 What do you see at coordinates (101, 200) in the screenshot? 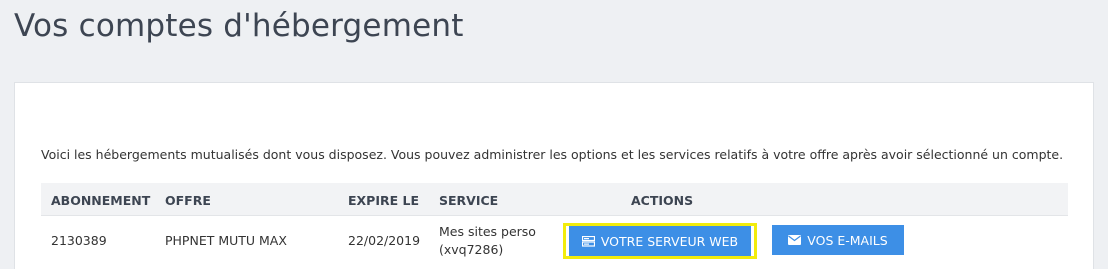
I see `header-abonnement: ABONNEMENT` at bounding box center [101, 200].